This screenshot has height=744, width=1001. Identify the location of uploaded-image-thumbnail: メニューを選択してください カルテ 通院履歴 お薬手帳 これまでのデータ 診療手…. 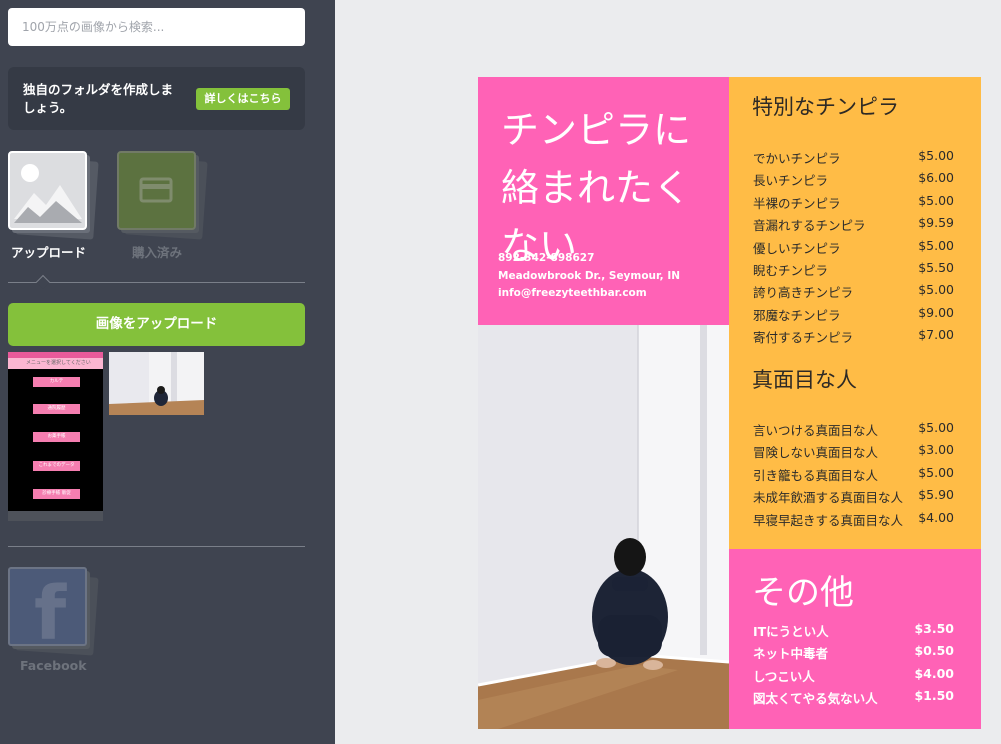
(55, 436).